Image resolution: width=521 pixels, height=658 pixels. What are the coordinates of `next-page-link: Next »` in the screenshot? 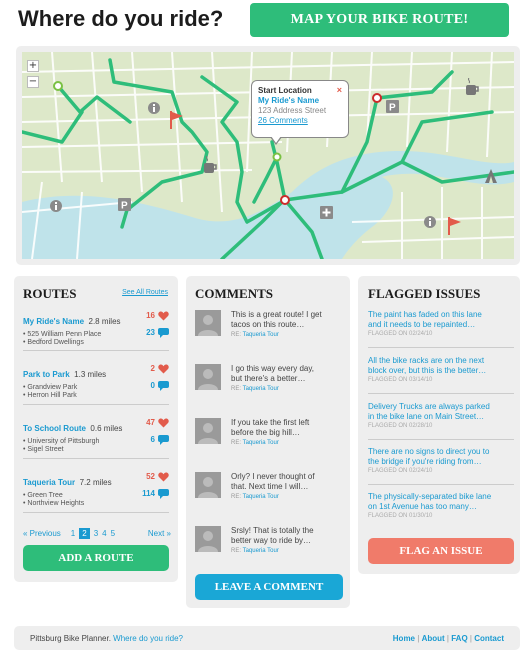 It's located at (159, 533).